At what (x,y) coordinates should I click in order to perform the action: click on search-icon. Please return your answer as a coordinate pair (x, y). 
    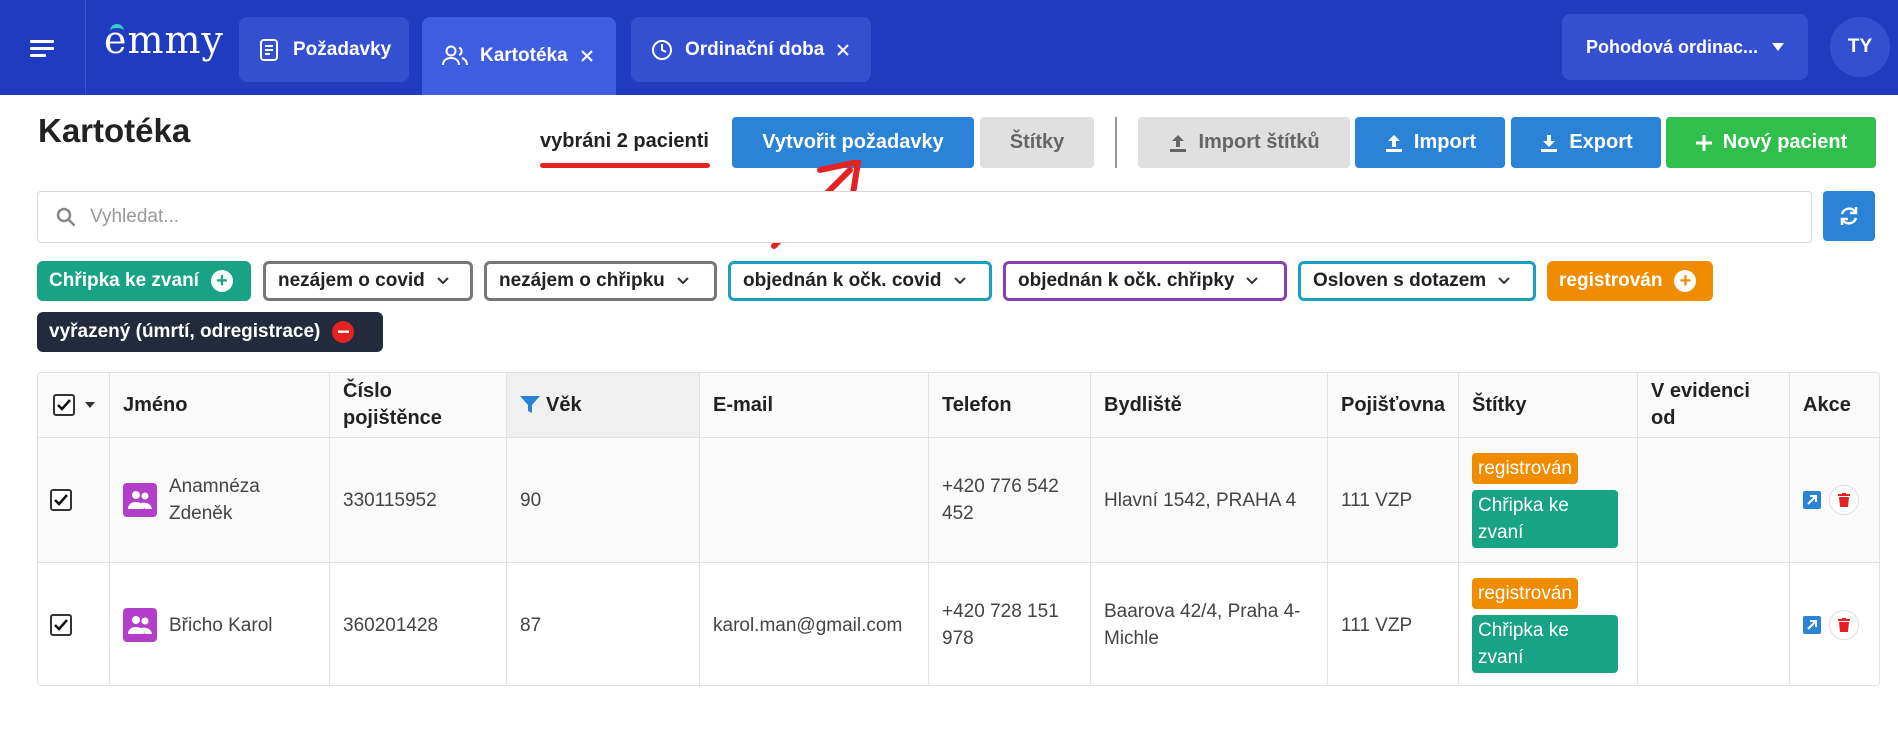
    Looking at the image, I should click on (66, 217).